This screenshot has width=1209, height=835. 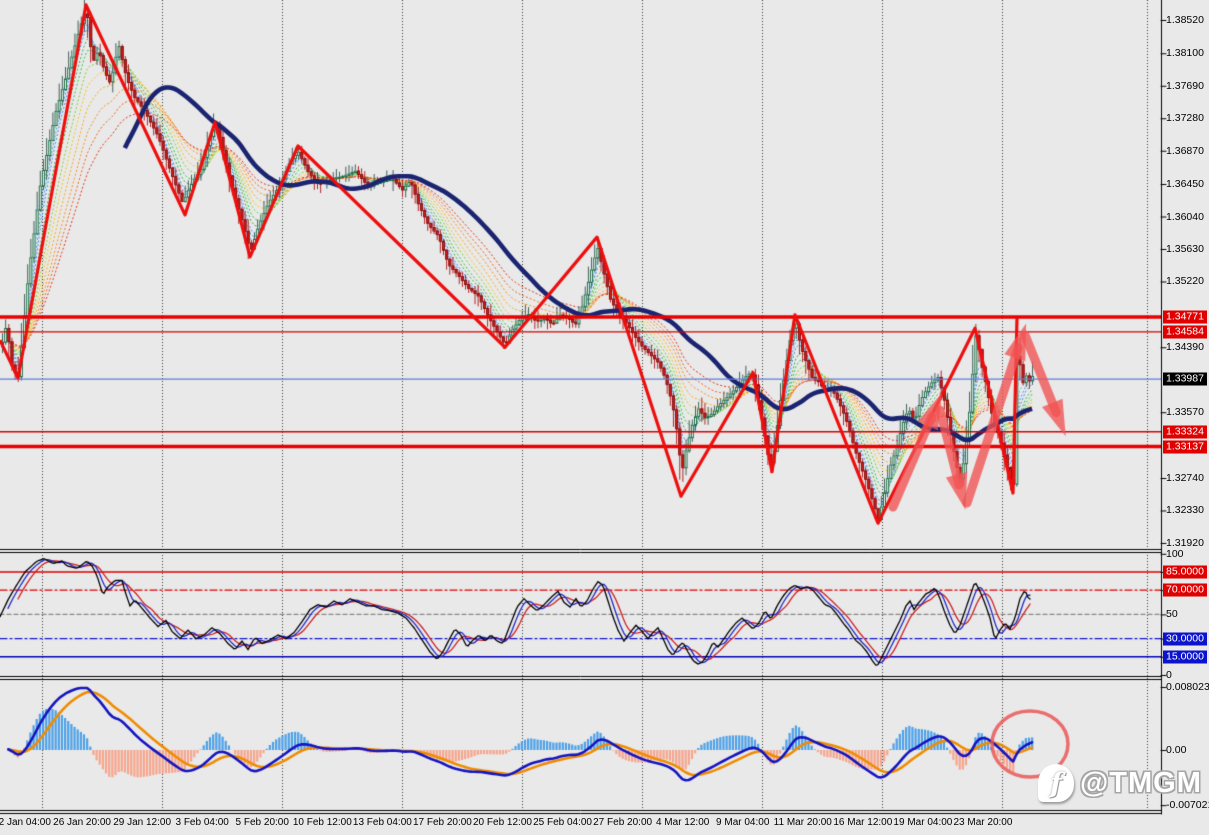 I want to click on oscillator-tick-label: 50, so click(x=1172, y=614).